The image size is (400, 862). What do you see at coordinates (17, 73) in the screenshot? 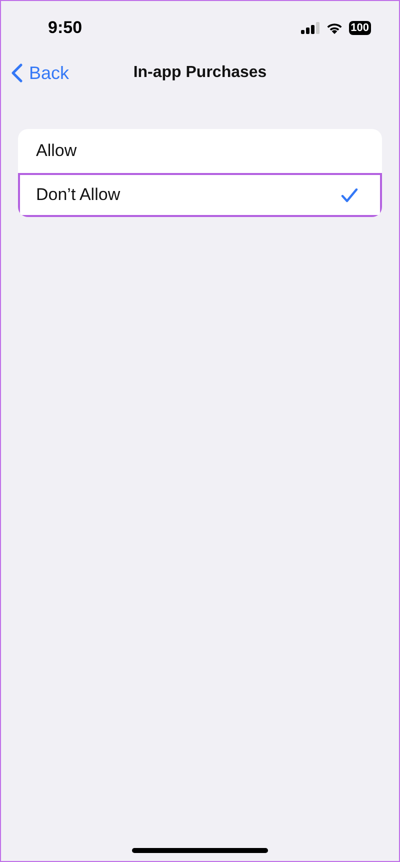
I see `chevron-left-icon` at bounding box center [17, 73].